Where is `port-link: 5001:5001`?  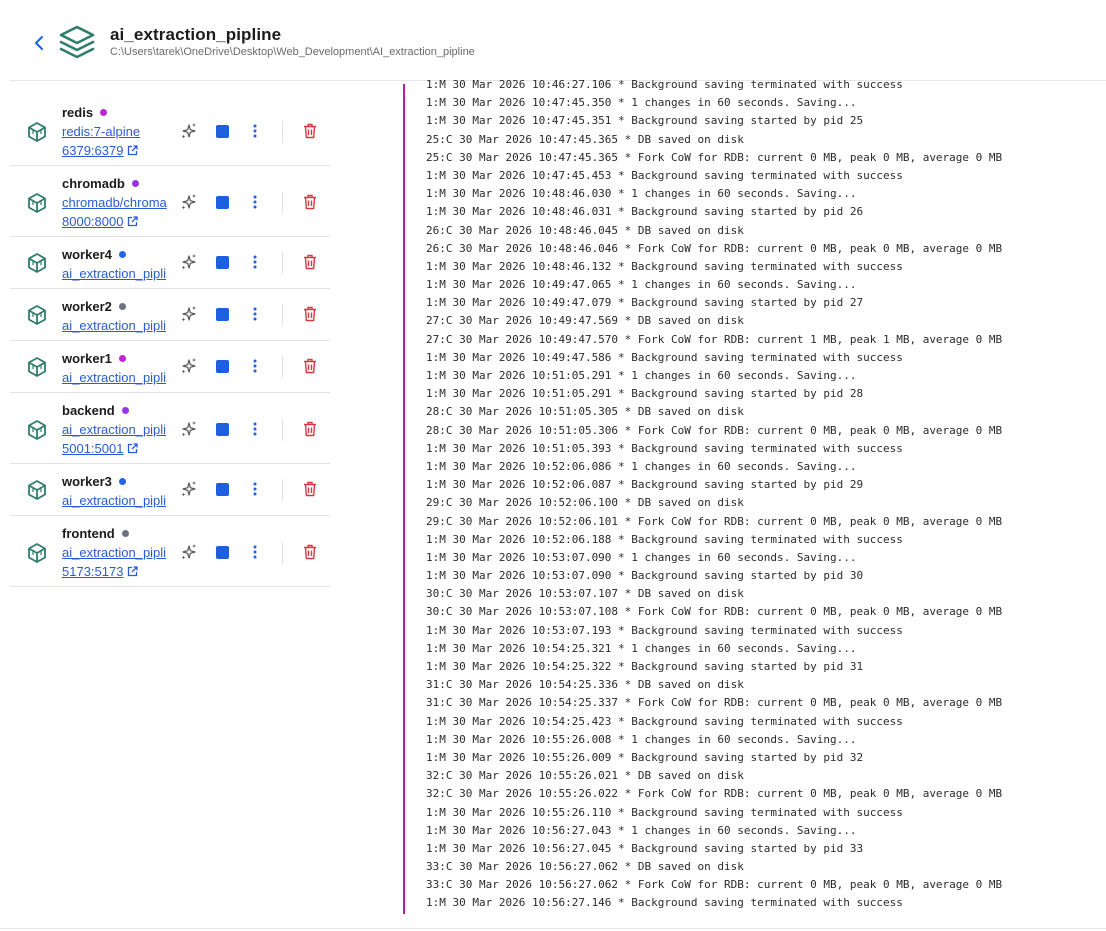
port-link: 5001:5001 is located at coordinates (100, 448).